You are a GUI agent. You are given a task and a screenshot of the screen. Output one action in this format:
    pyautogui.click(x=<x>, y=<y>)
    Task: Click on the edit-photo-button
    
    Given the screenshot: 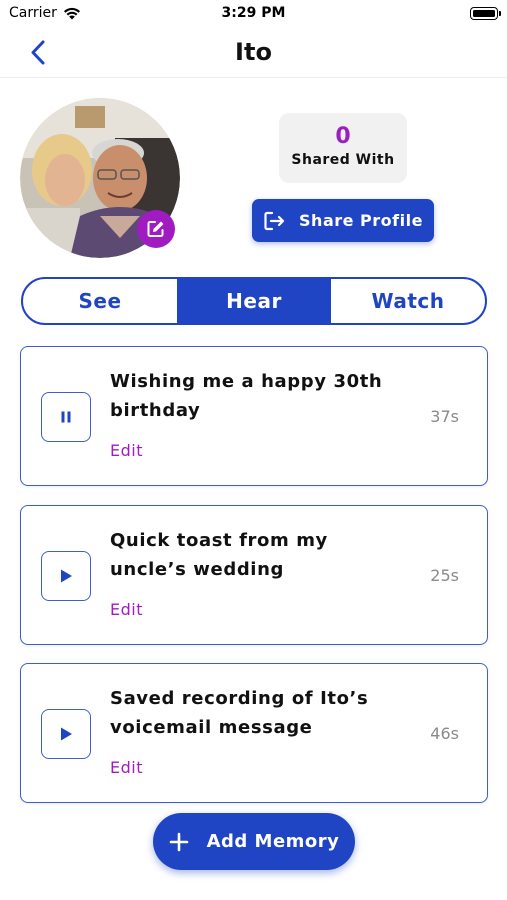 What is the action you would take?
    pyautogui.click(x=156, y=229)
    